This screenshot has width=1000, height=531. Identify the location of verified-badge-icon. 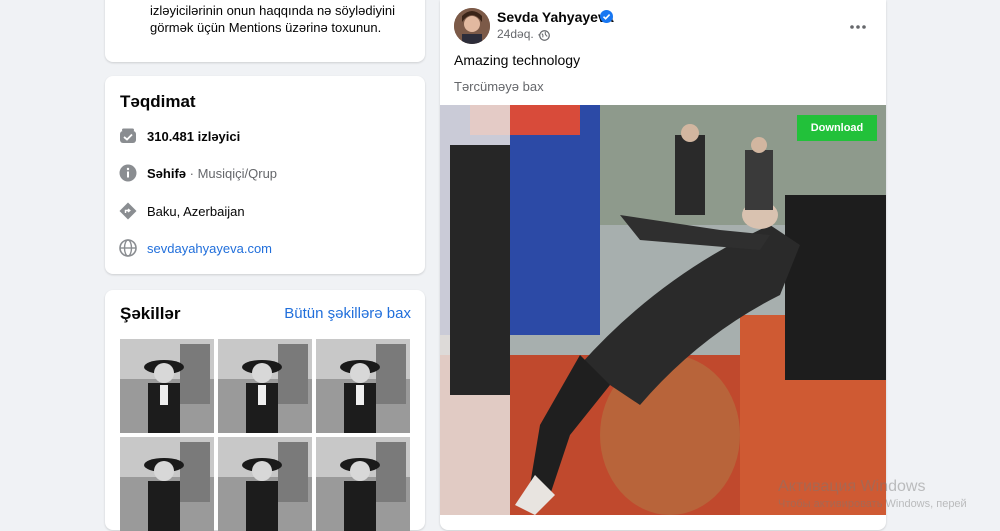
(606, 19).